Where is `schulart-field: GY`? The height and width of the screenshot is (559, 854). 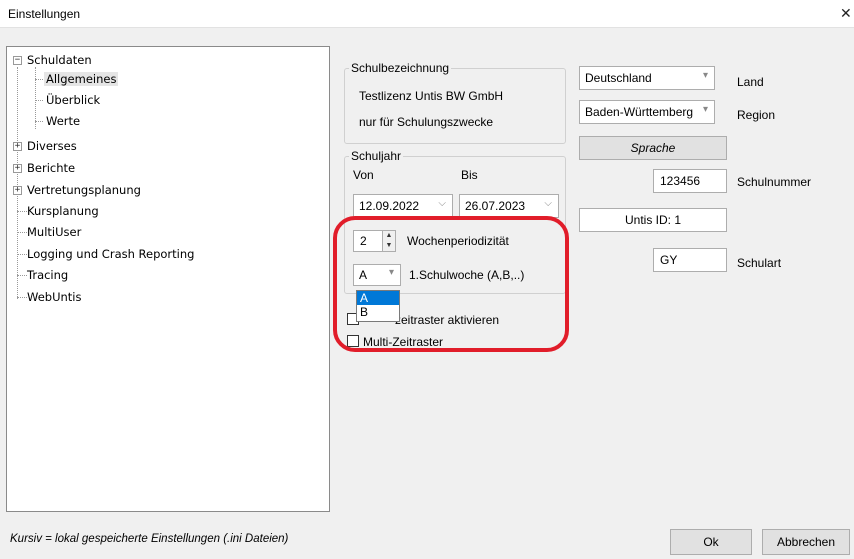 schulart-field: GY is located at coordinates (690, 260).